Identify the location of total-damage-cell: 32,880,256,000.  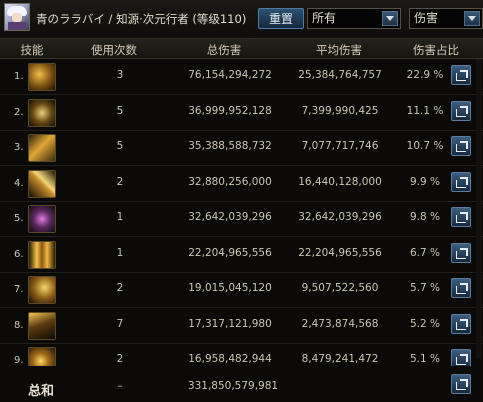
(230, 181).